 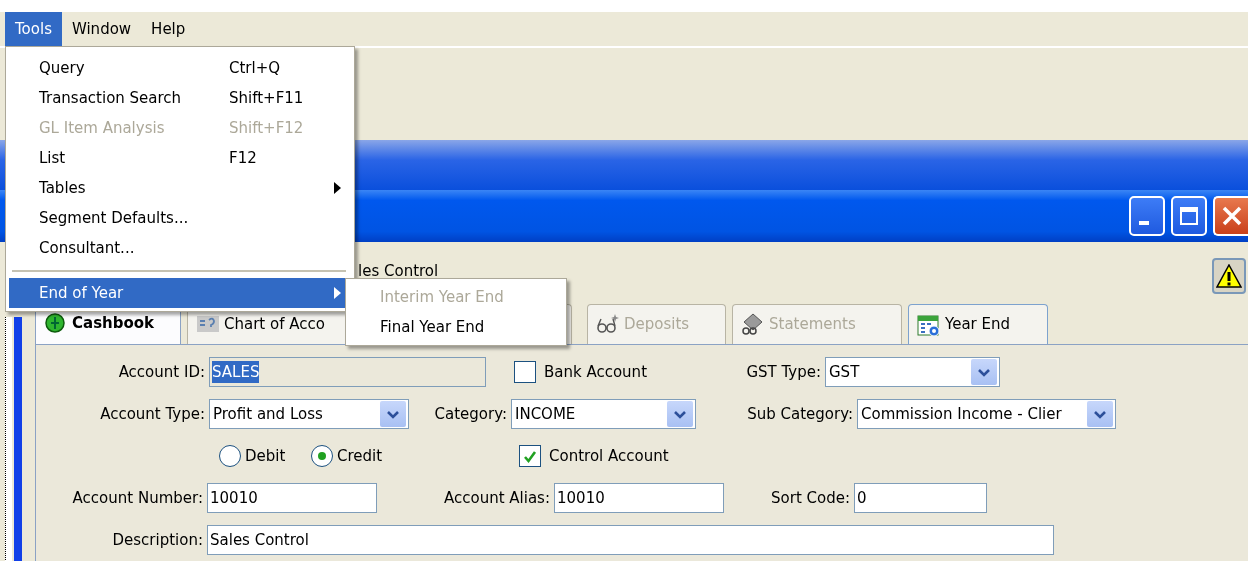 I want to click on close-icon, so click(x=1231, y=216).